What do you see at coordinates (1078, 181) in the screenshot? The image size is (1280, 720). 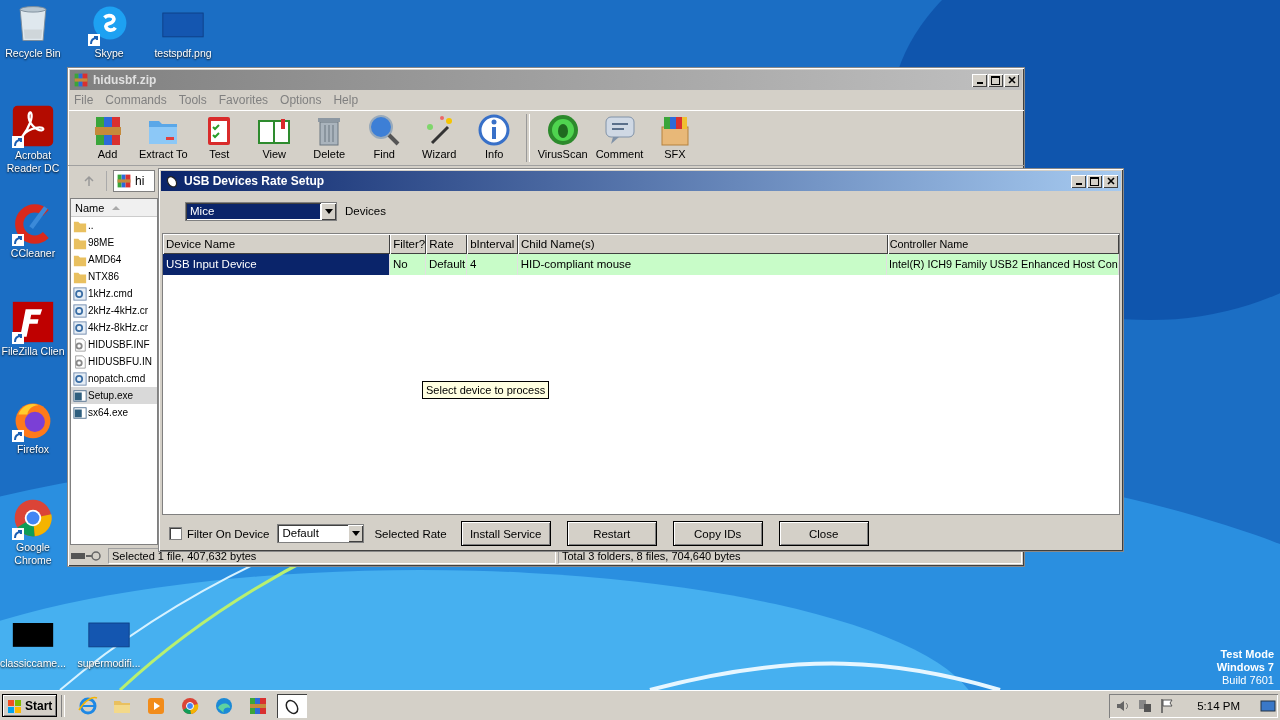 I see `minimize-button` at bounding box center [1078, 181].